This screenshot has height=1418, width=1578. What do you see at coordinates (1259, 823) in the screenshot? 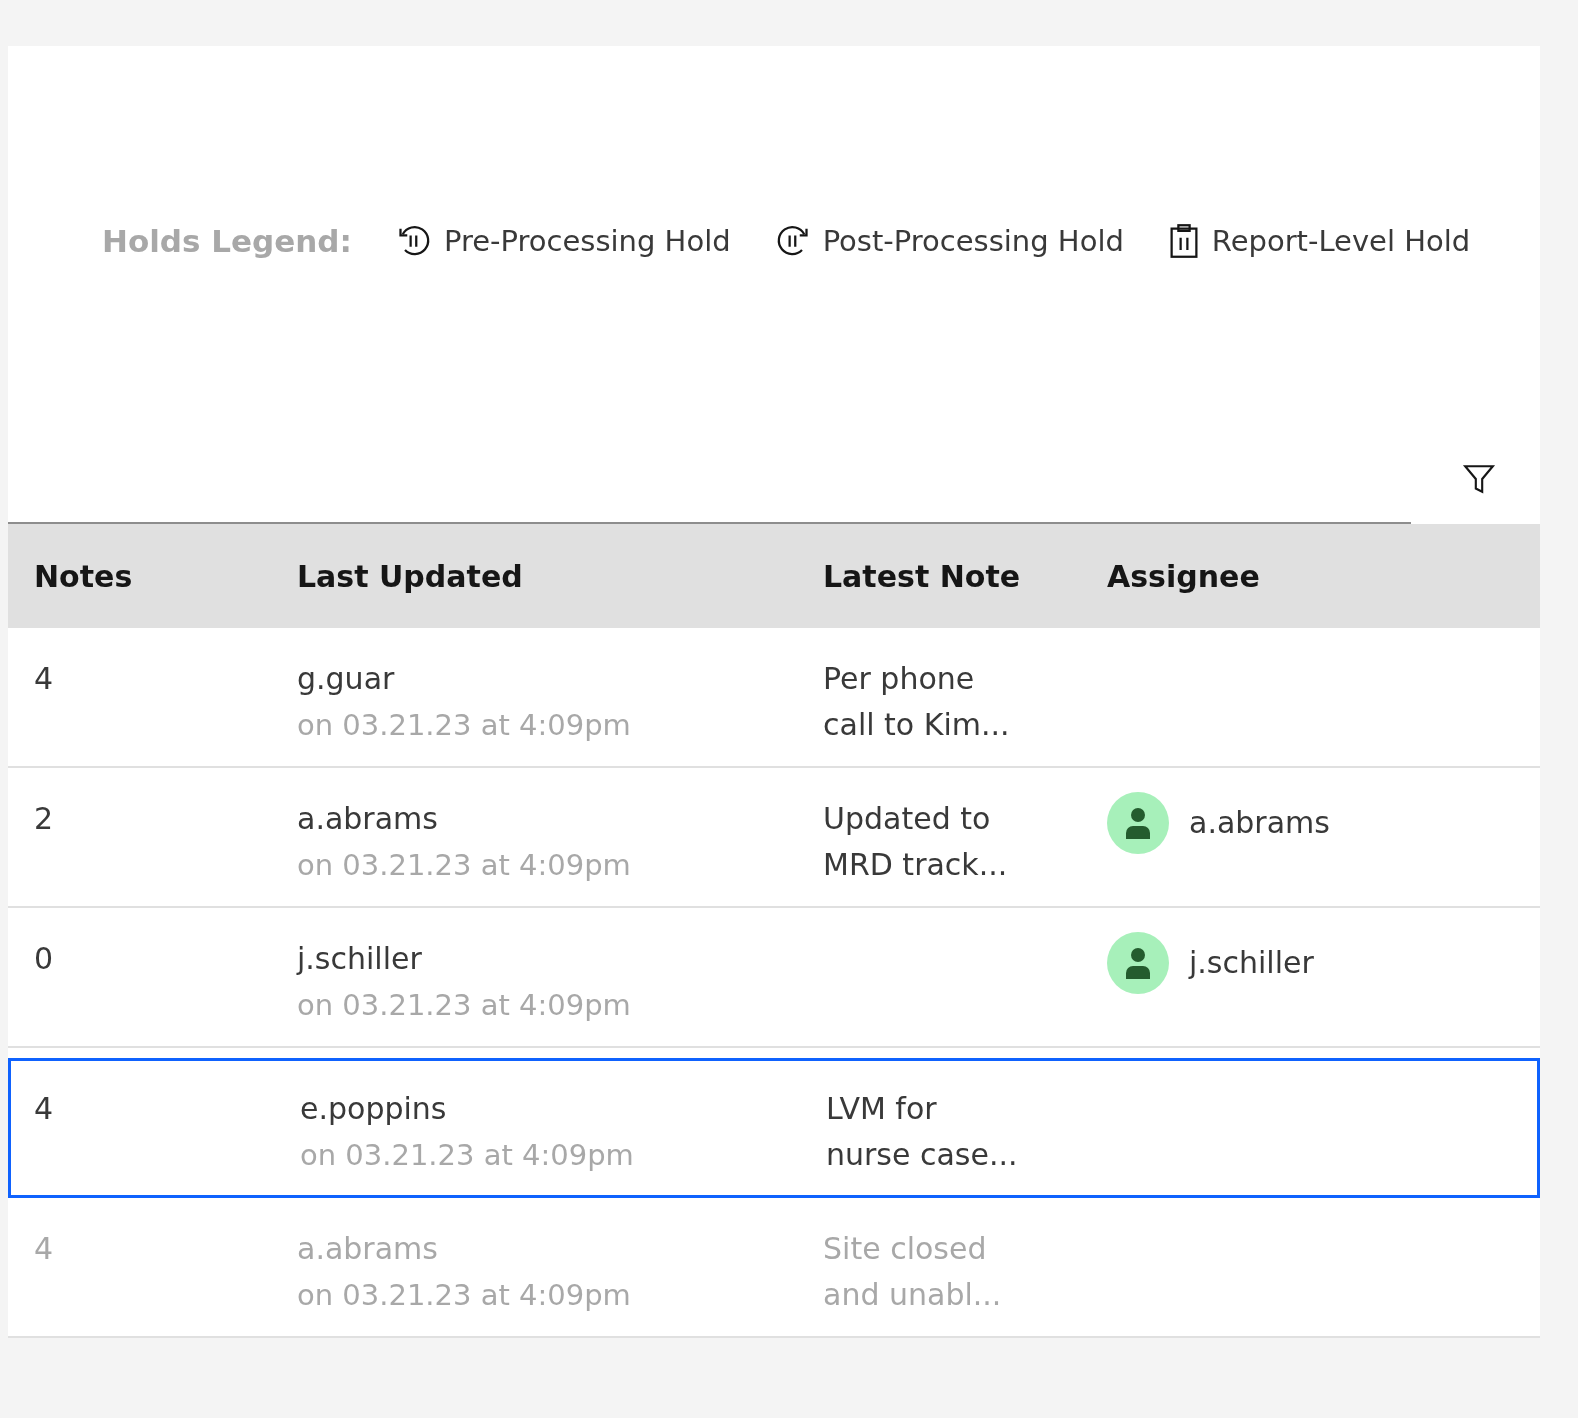
I see `assignee-name: a.abrams` at bounding box center [1259, 823].